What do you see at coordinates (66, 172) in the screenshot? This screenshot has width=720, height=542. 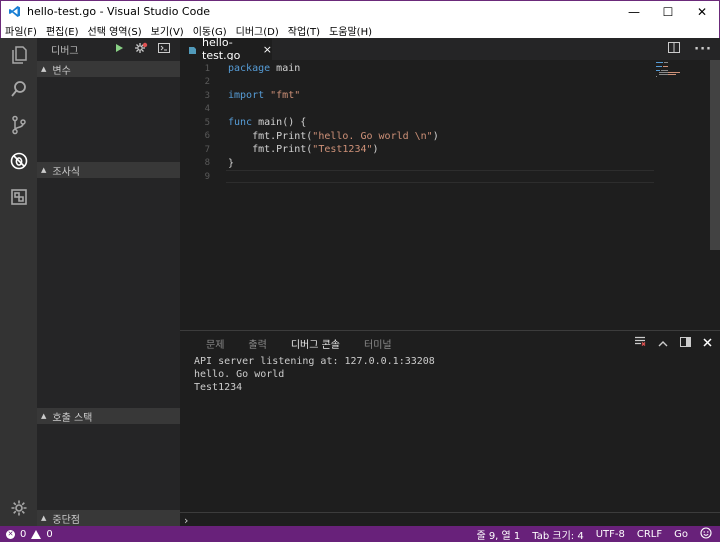 I see `watch-section-title: 조사식` at bounding box center [66, 172].